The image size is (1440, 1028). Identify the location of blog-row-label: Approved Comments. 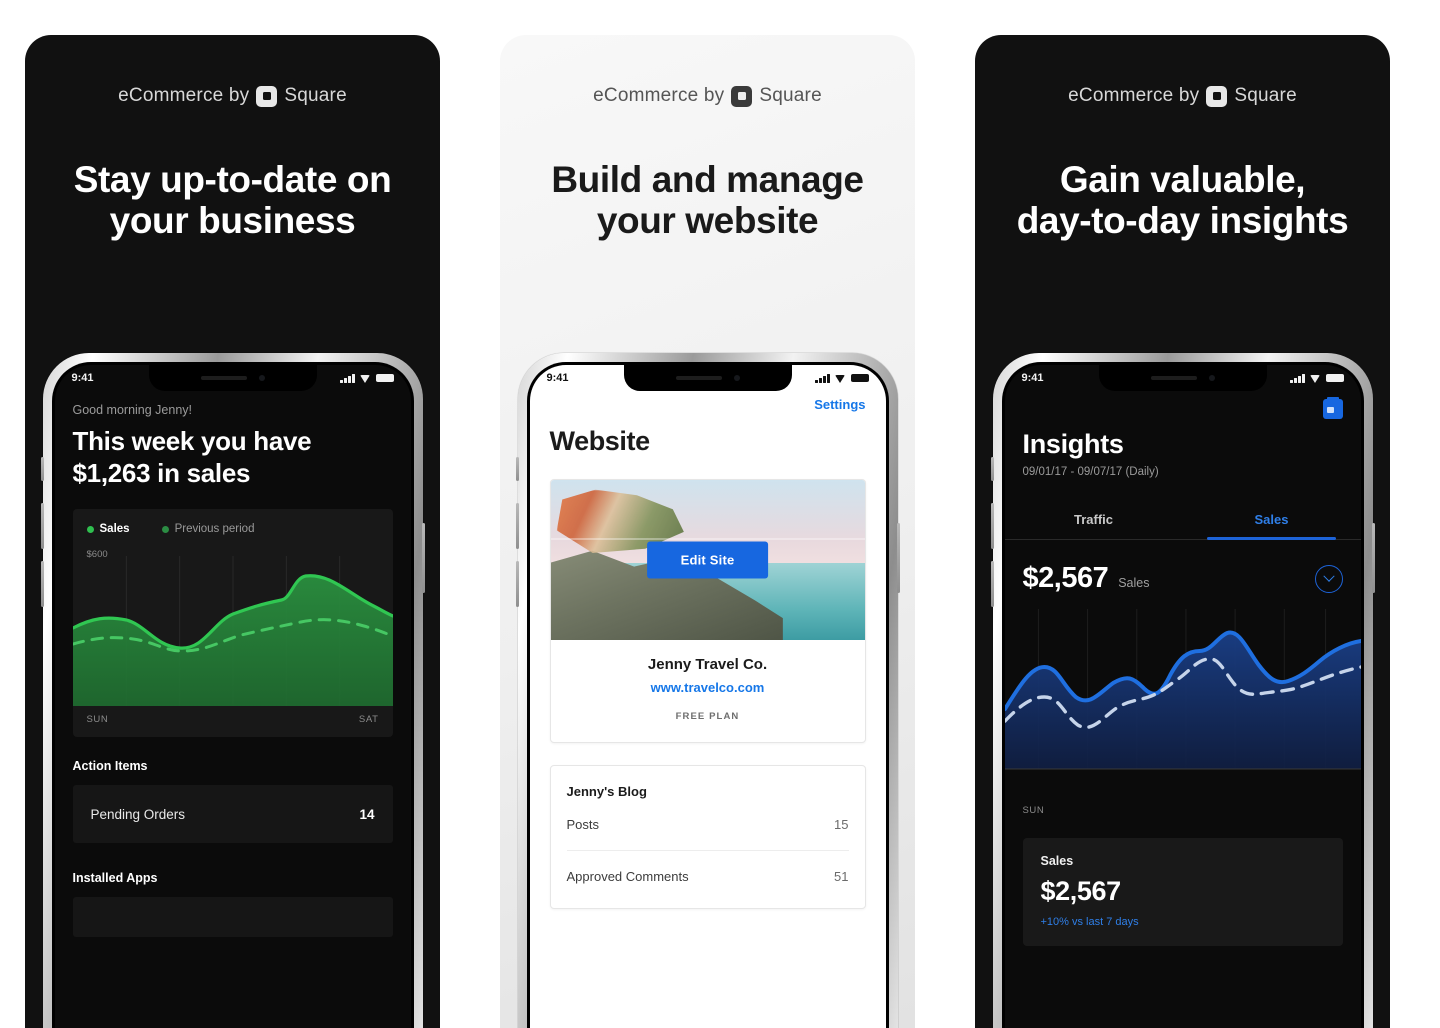
(627, 876).